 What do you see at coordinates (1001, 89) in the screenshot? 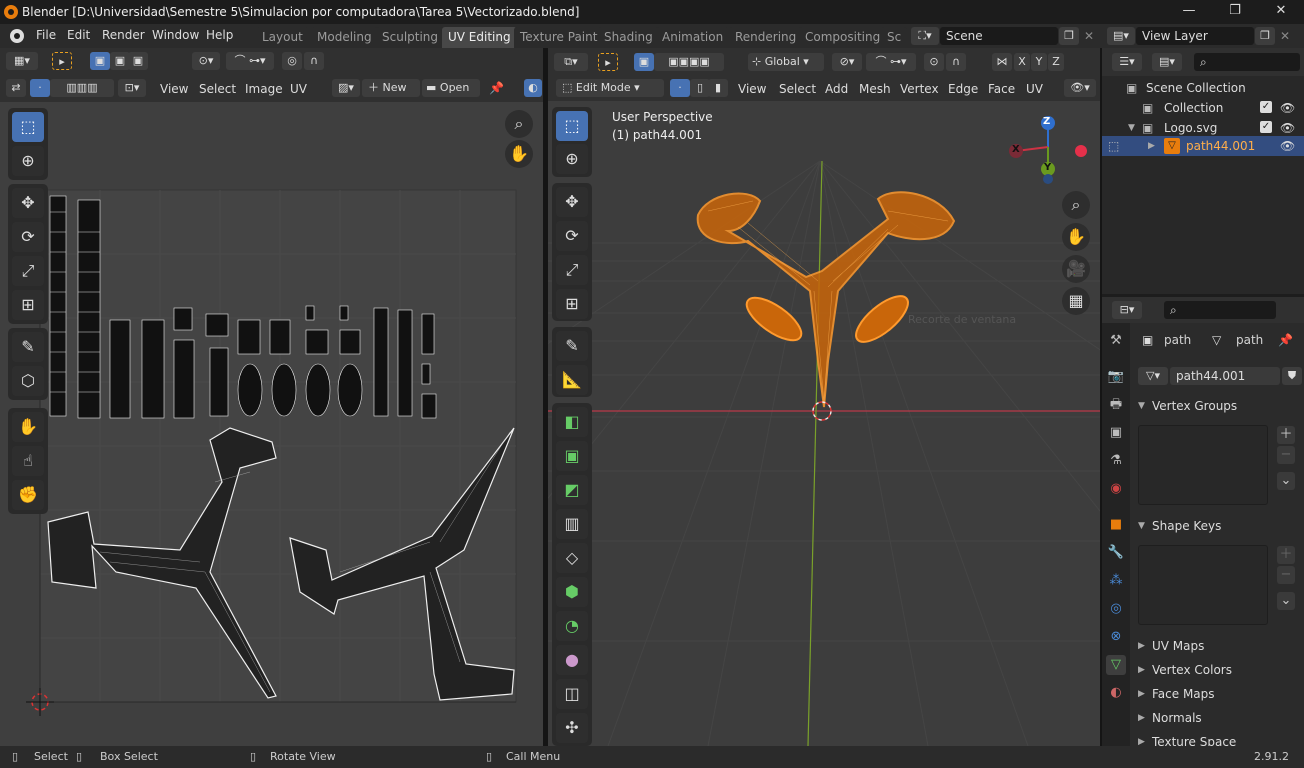
I see `vp-menu-face: Face` at bounding box center [1001, 89].